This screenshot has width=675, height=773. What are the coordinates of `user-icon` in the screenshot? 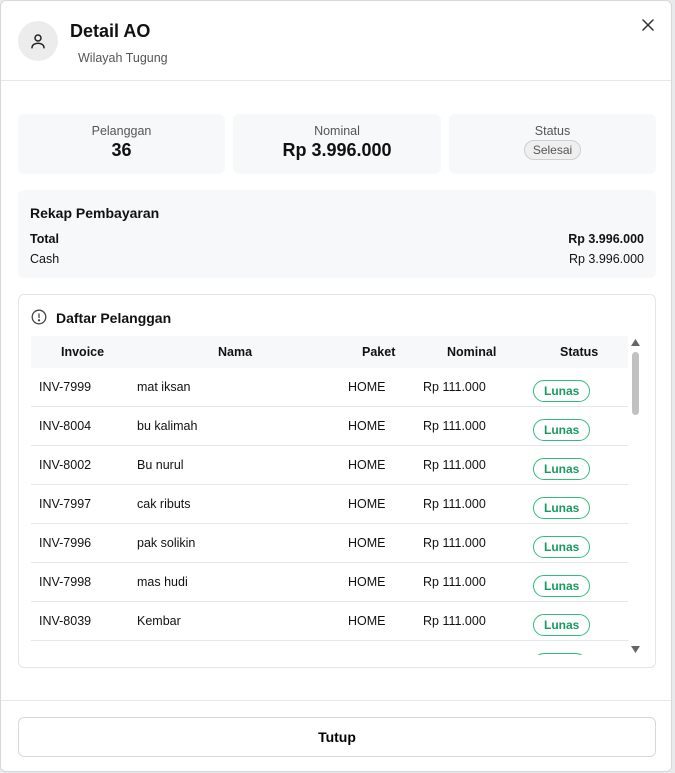 It's located at (38, 41).